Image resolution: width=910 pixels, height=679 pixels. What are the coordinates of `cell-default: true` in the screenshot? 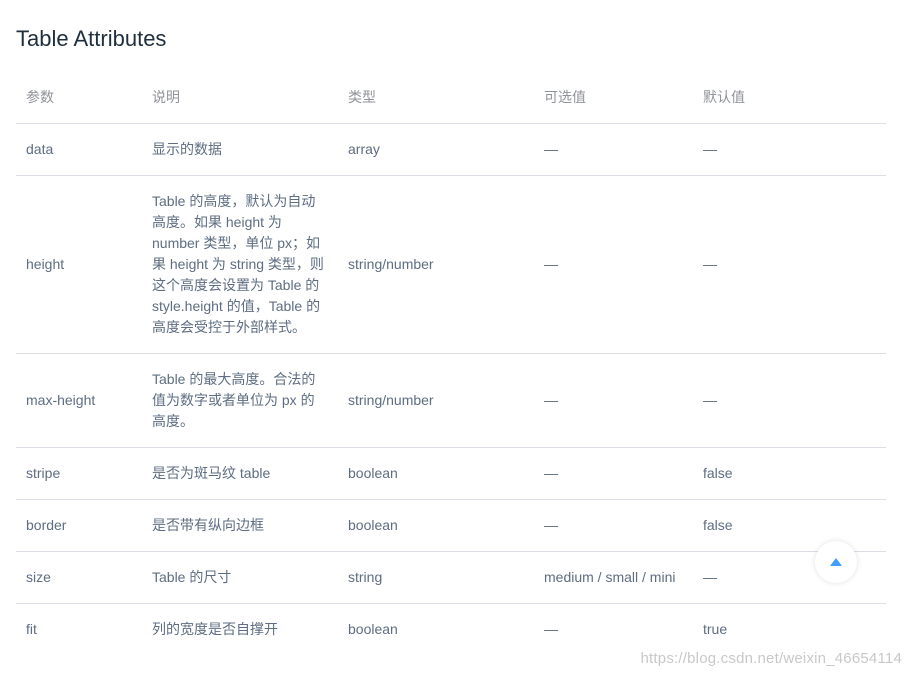 It's located at (715, 629).